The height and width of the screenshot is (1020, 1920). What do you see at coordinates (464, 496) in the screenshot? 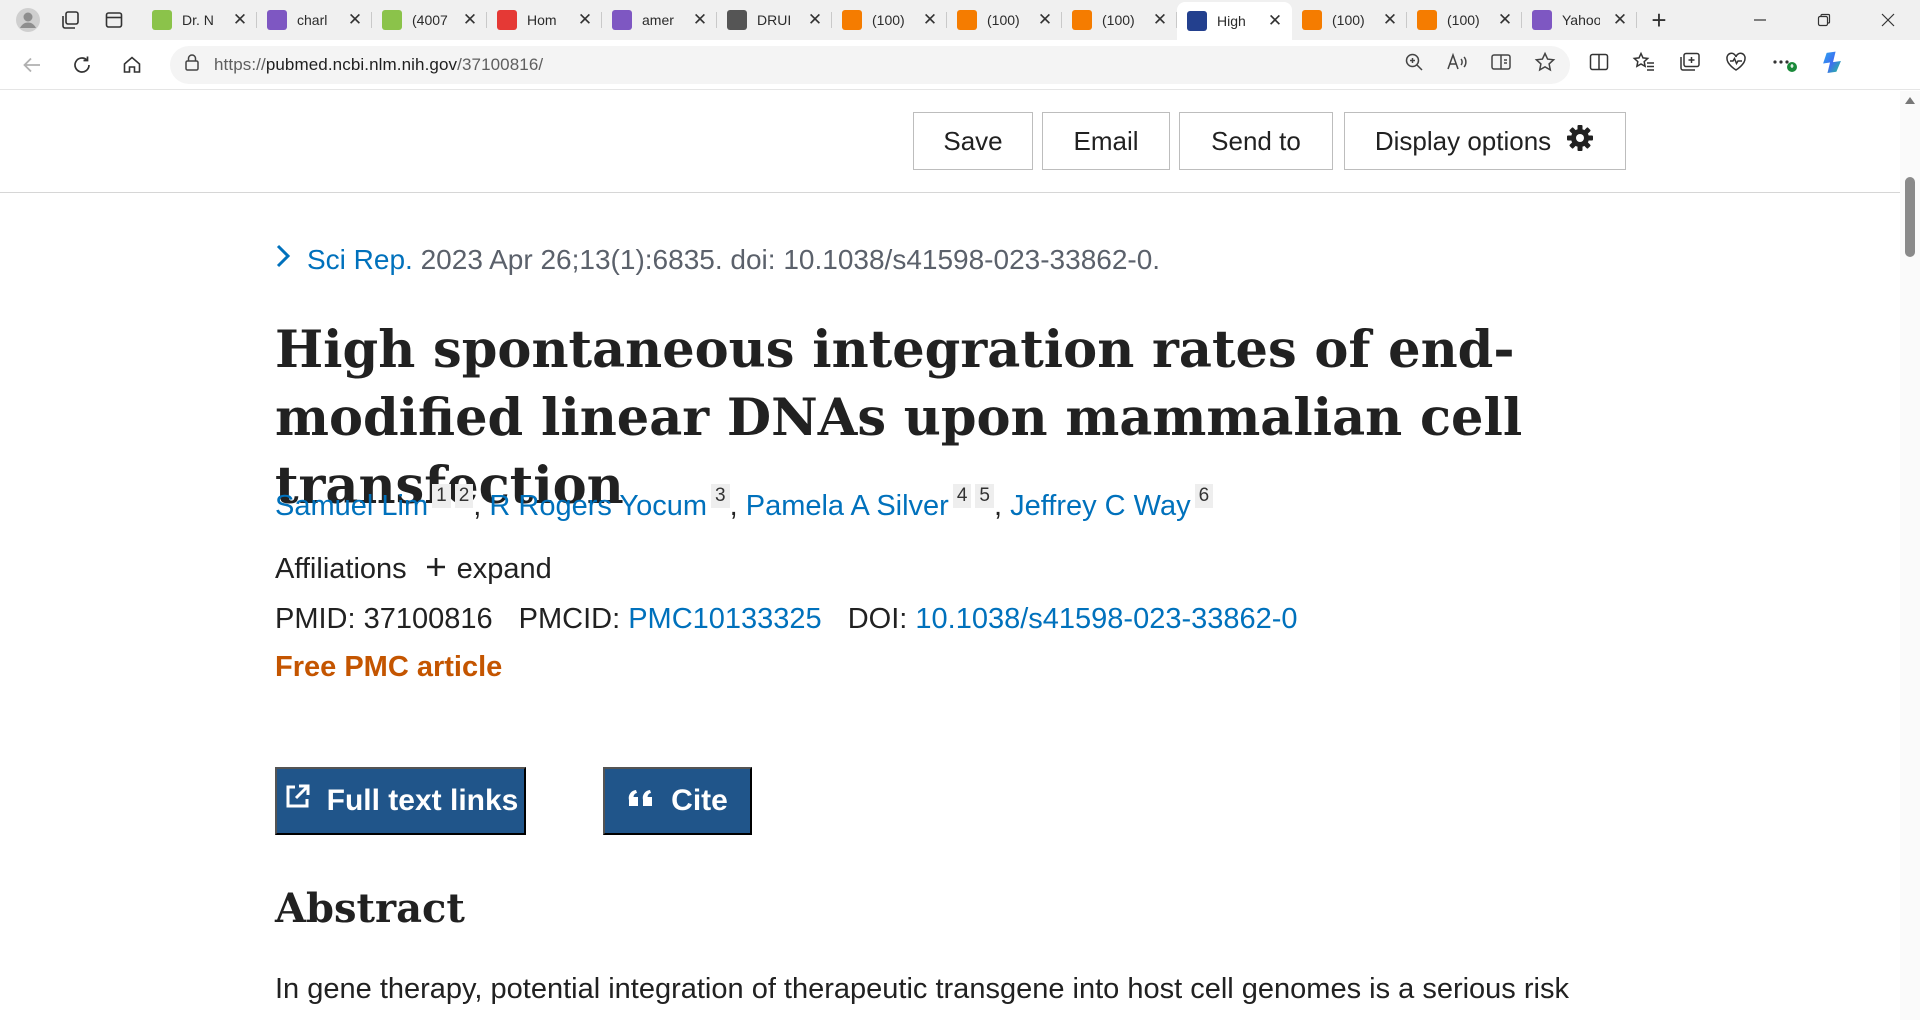
I see `affiliation-marker: 2` at bounding box center [464, 496].